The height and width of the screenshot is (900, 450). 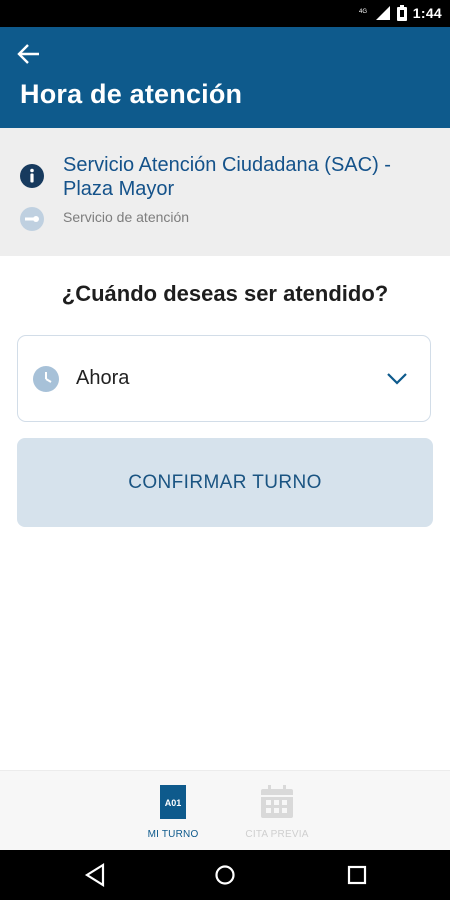 I want to click on ticket-icon: A01, so click(x=173, y=802).